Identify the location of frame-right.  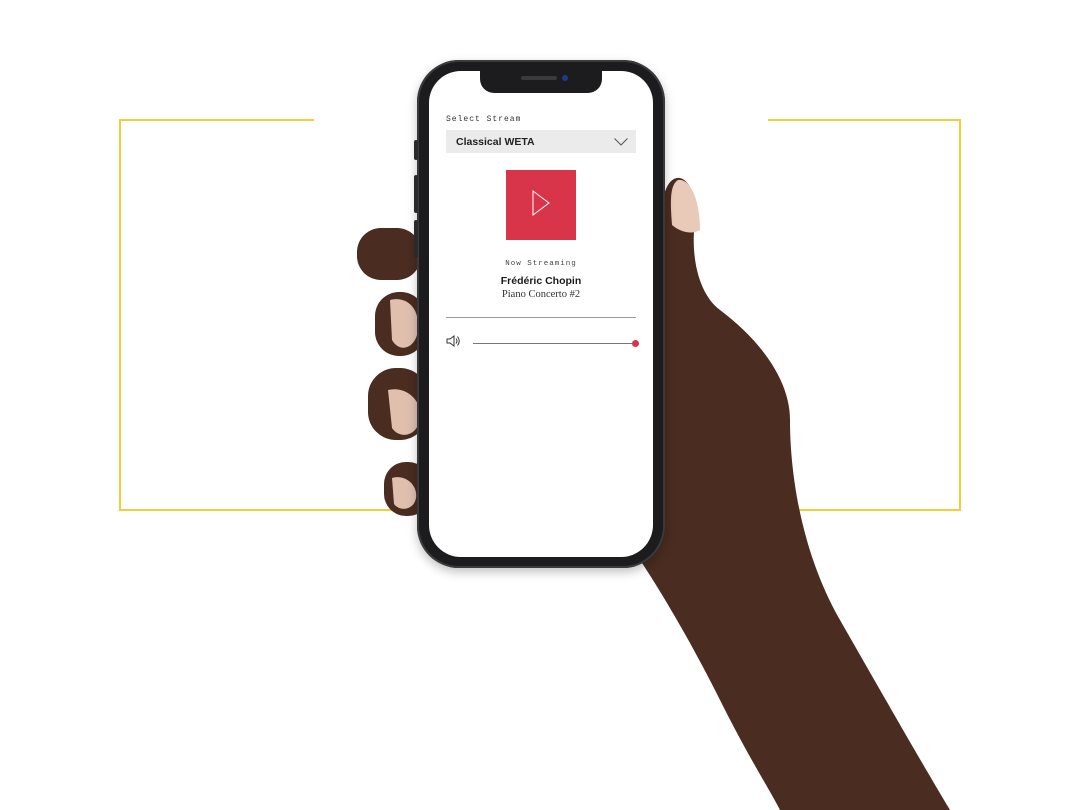
(870, 315).